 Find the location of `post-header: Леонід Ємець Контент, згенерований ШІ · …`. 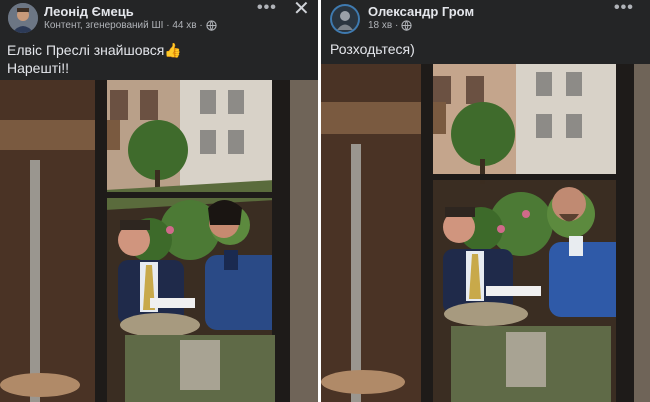

post-header: Леонід Ємець Контент, згенерований ШІ · … is located at coordinates (159, 20).